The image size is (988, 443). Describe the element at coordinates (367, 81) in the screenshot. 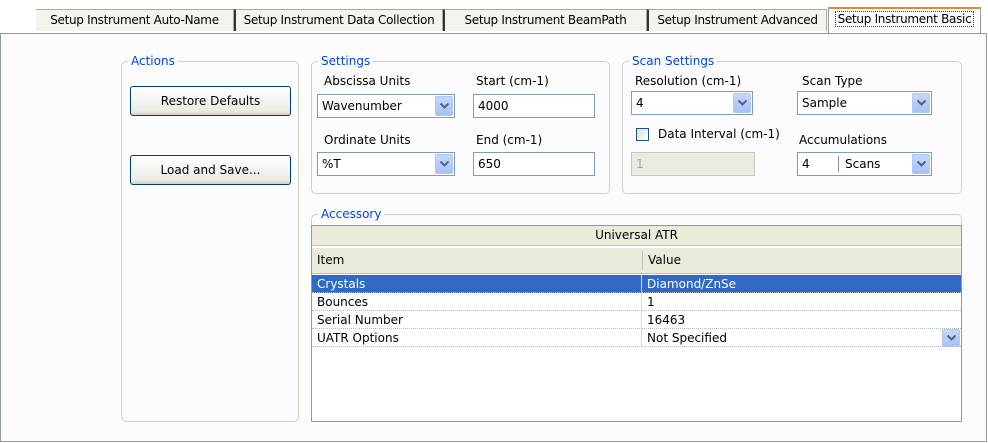

I see `abscissa-units-label: Abscissa Units` at that location.